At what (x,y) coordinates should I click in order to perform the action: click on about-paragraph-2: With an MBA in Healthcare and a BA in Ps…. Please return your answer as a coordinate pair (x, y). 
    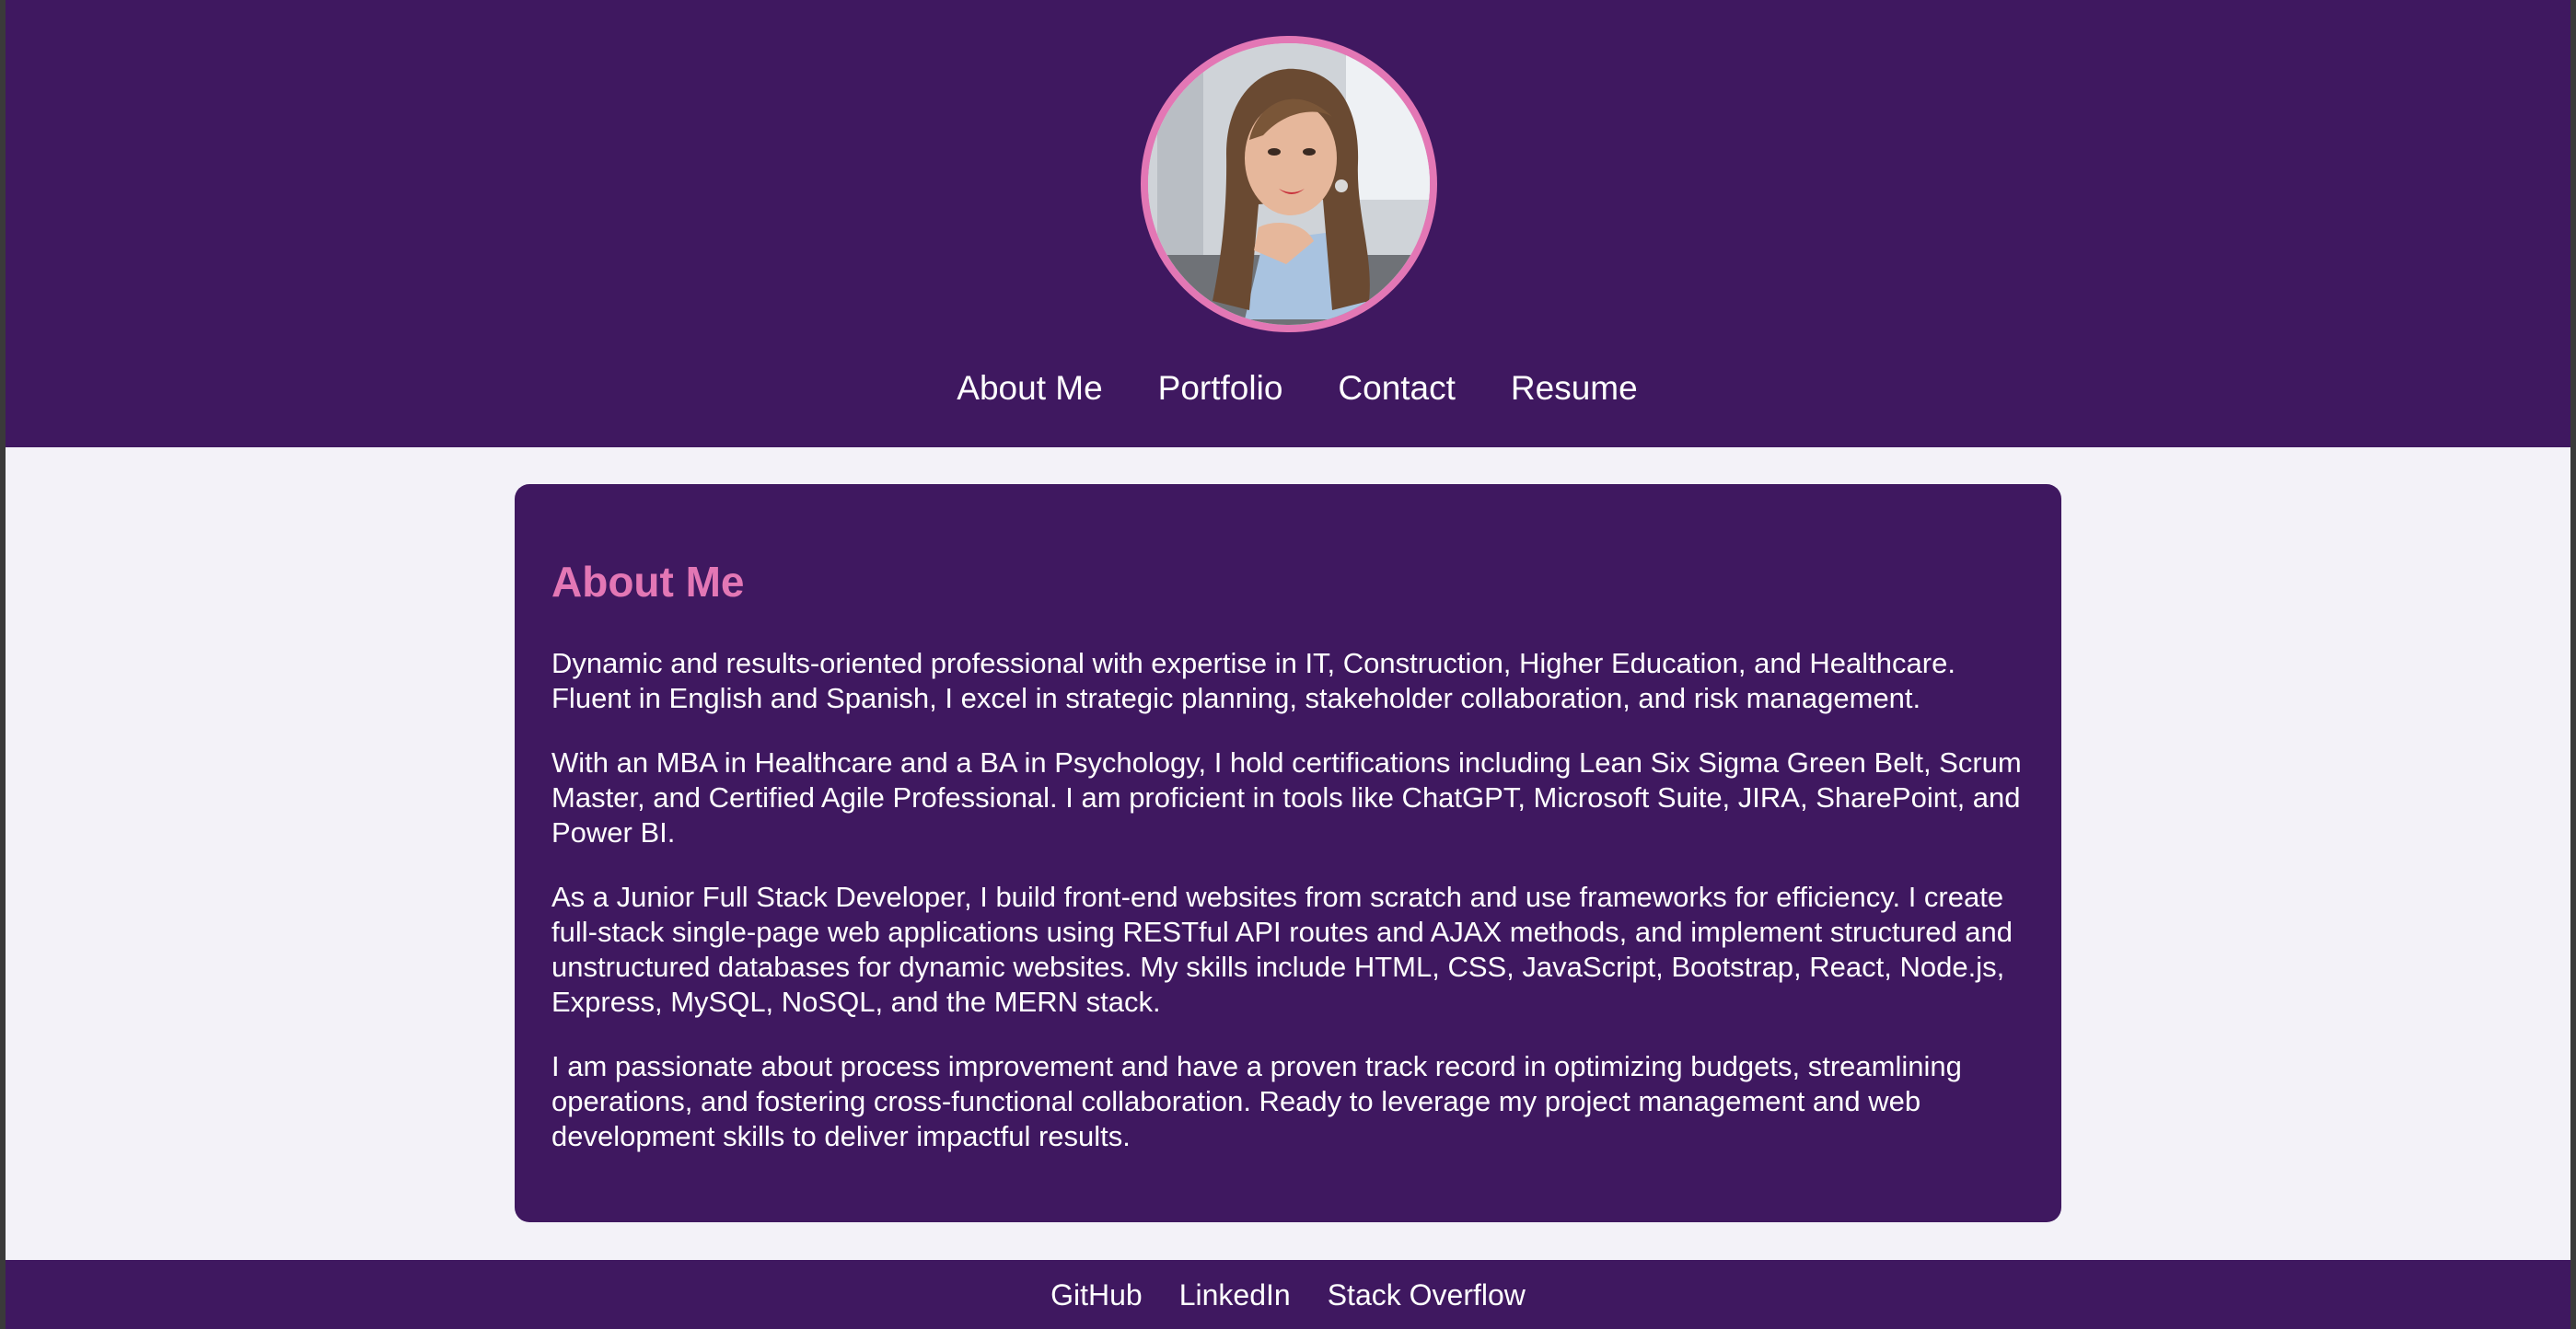
    Looking at the image, I should click on (1286, 798).